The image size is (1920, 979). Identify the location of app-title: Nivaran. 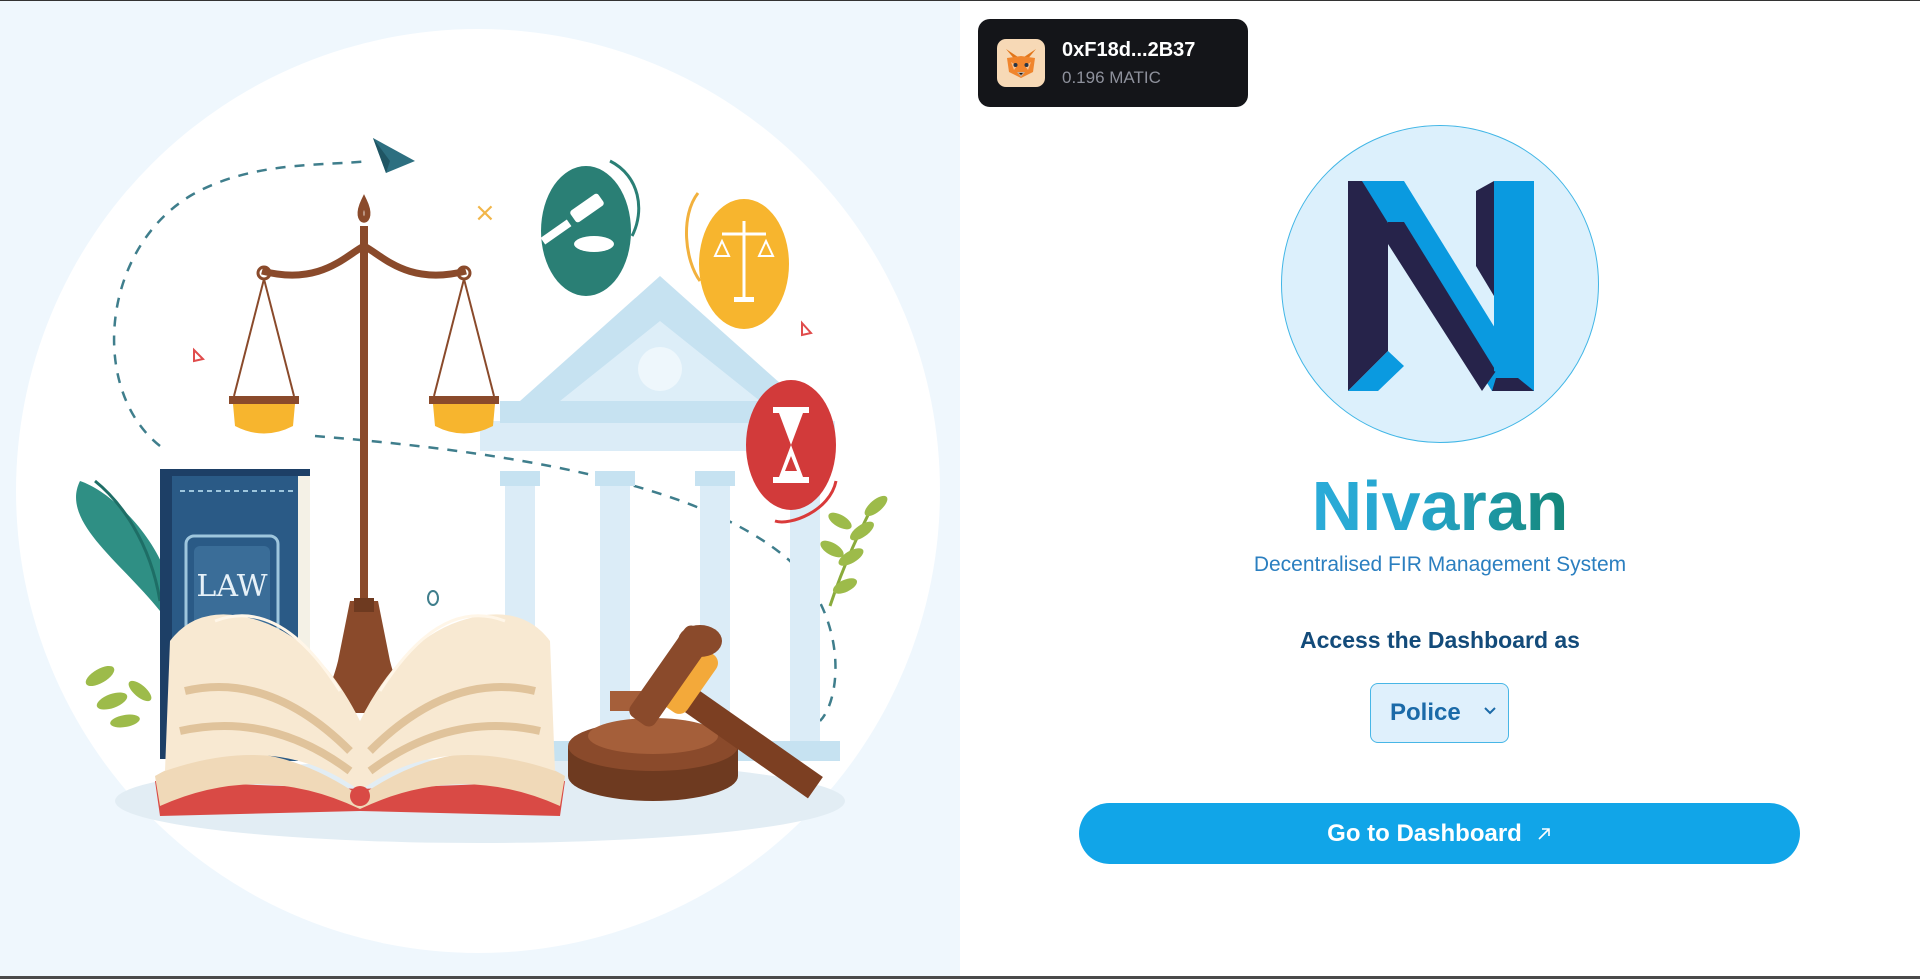
(1440, 506).